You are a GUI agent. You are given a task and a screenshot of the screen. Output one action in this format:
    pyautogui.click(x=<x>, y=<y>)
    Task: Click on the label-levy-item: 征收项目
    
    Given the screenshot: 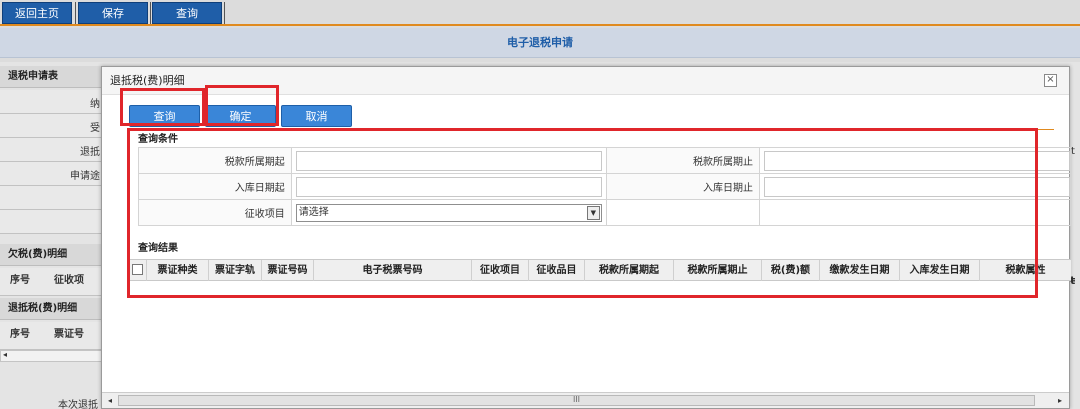 What is the action you would take?
    pyautogui.click(x=215, y=212)
    